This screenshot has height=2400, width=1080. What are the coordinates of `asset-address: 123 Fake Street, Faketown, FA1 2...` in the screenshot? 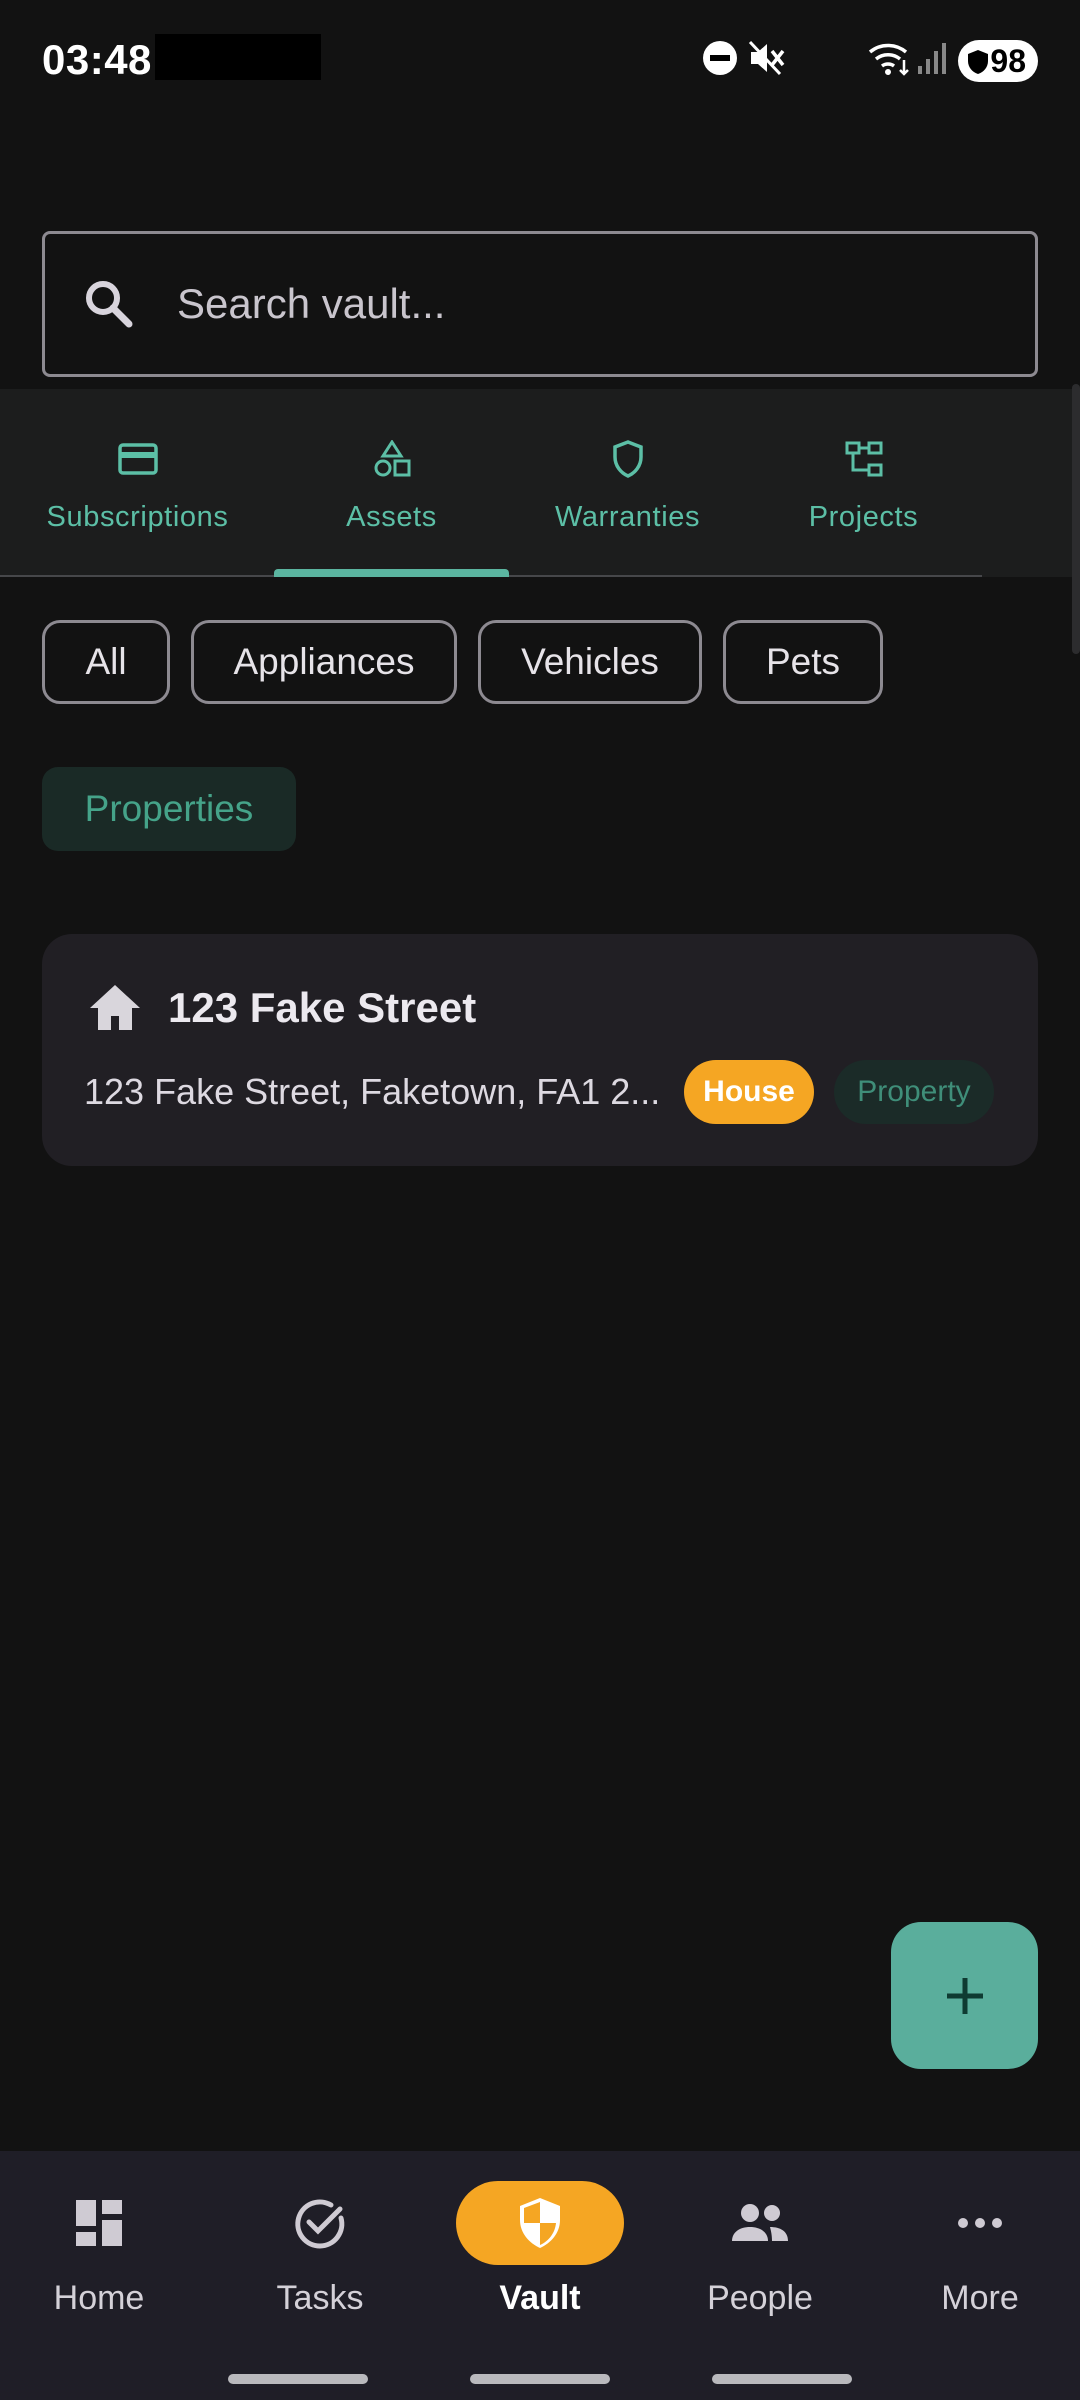 It's located at (372, 1091).